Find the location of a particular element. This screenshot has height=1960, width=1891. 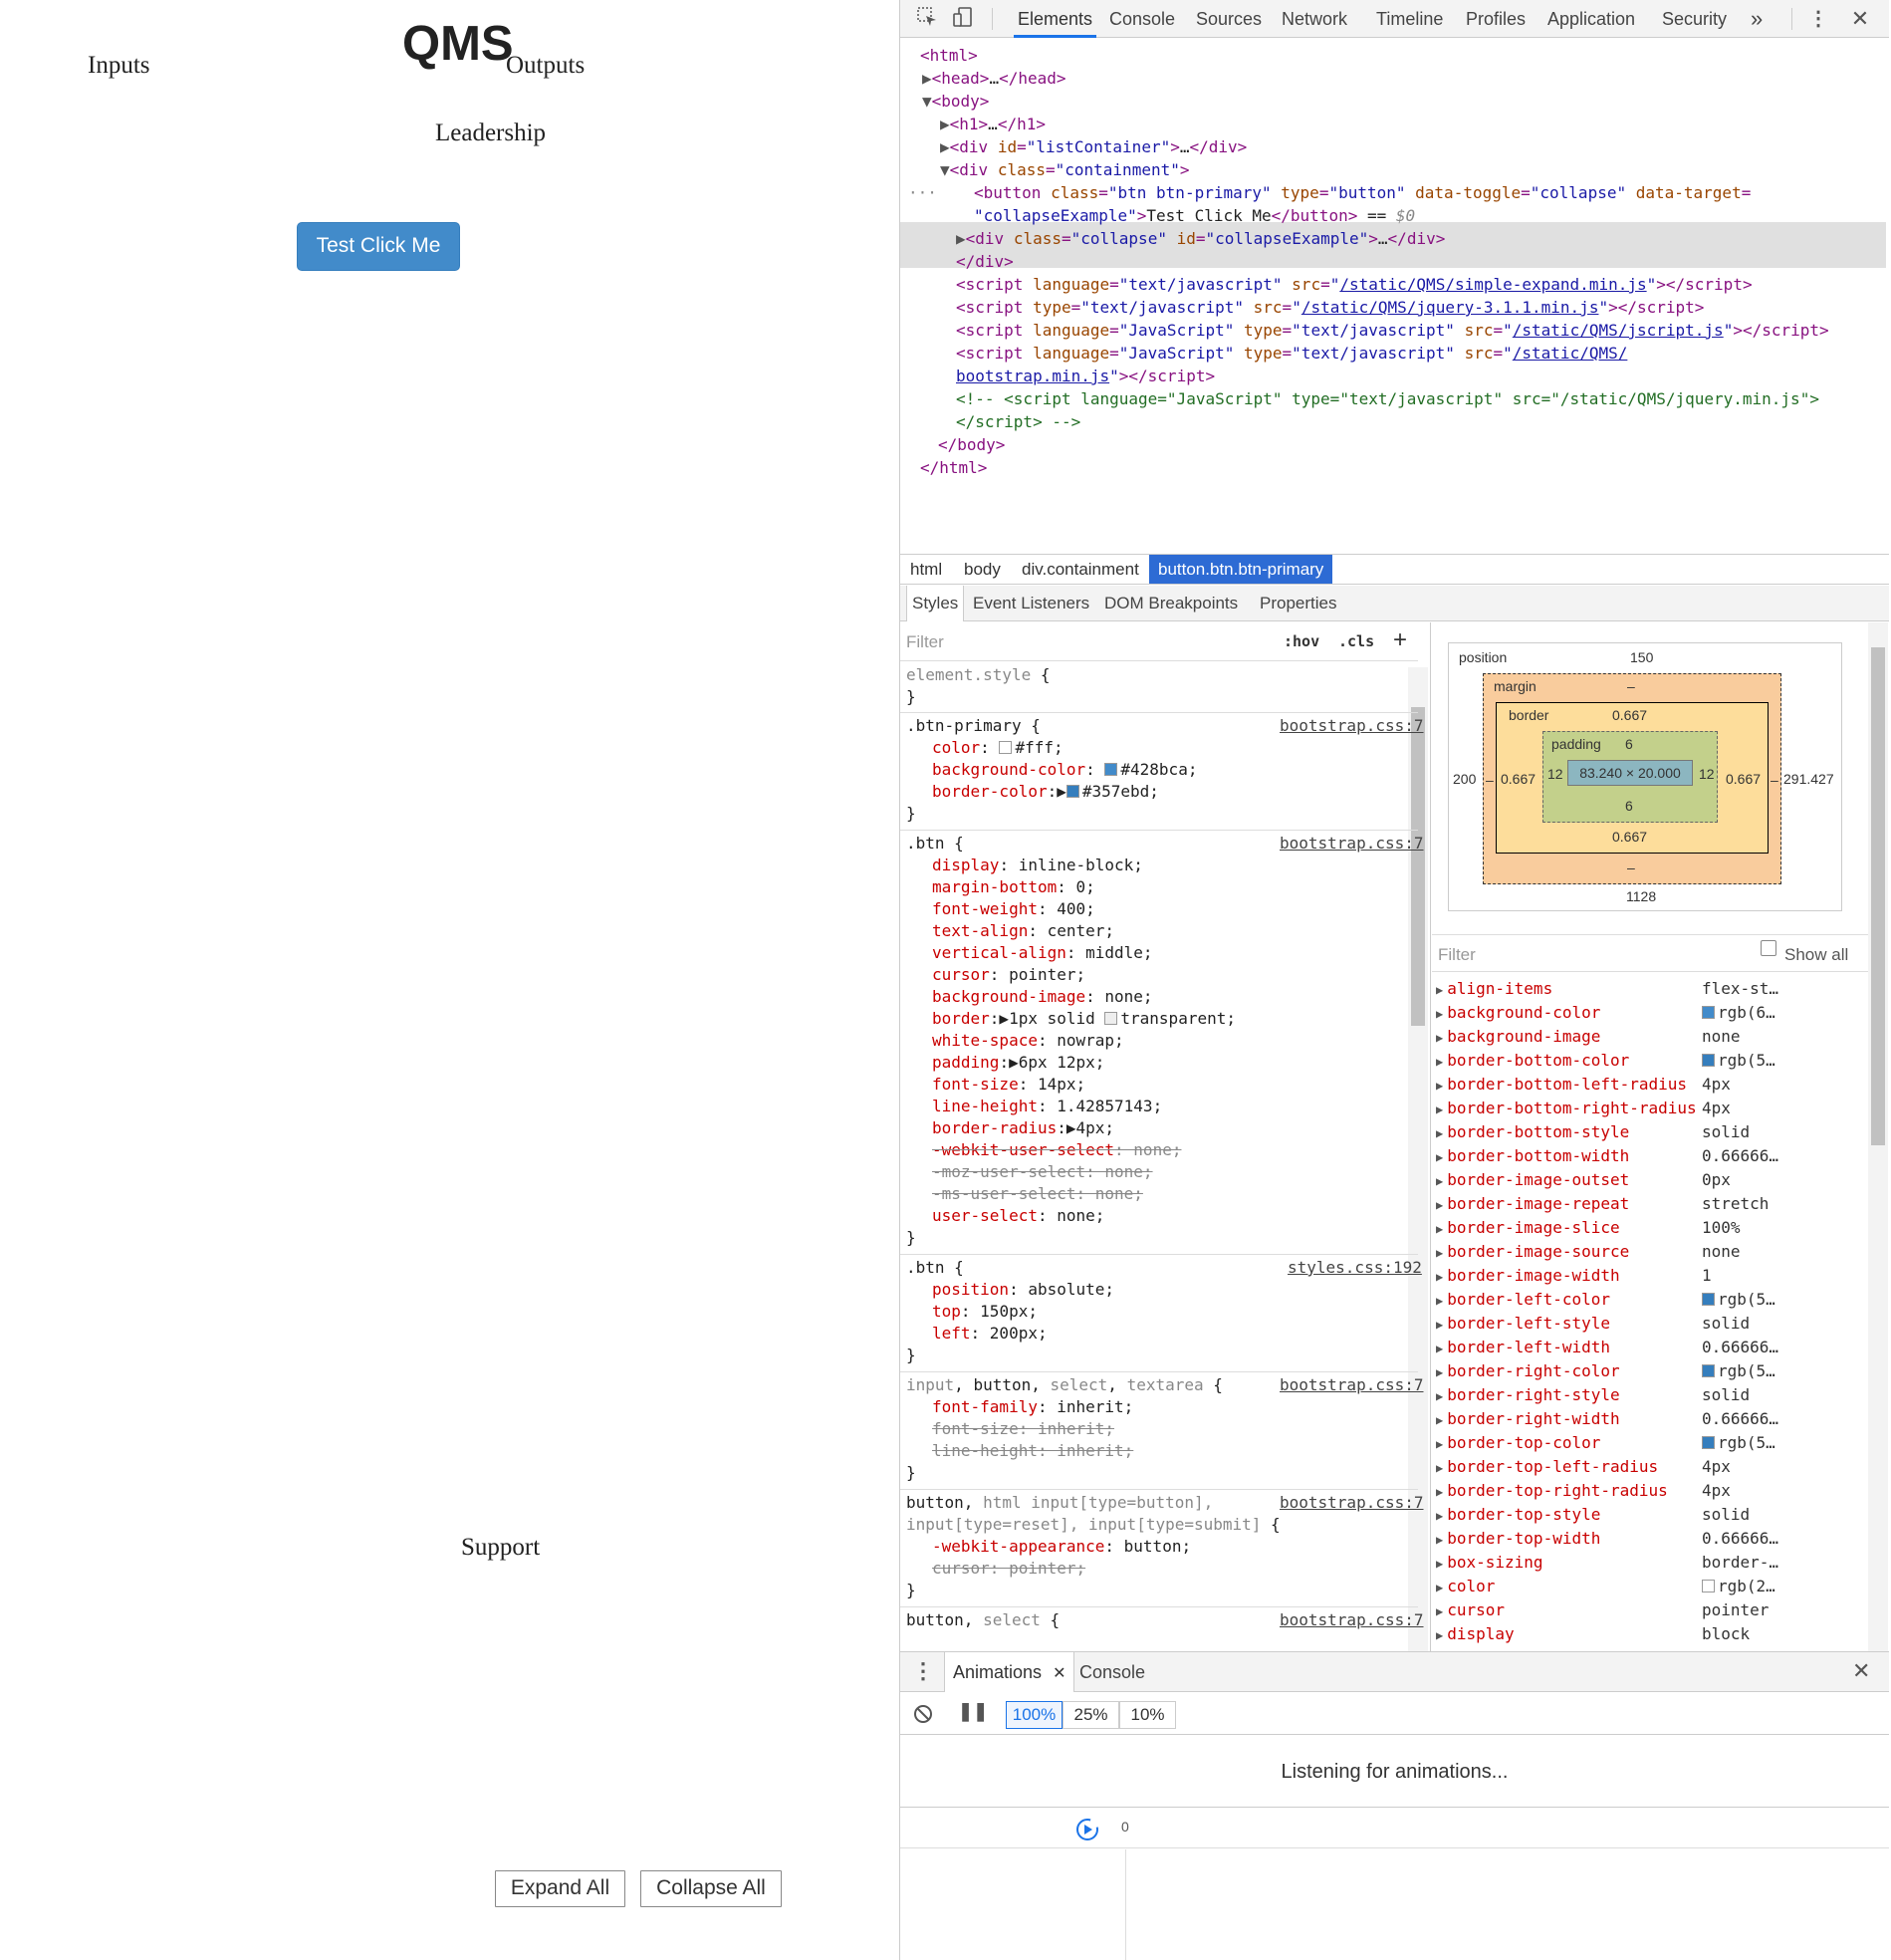

close-tab-icon: ✕ is located at coordinates (1059, 1674).